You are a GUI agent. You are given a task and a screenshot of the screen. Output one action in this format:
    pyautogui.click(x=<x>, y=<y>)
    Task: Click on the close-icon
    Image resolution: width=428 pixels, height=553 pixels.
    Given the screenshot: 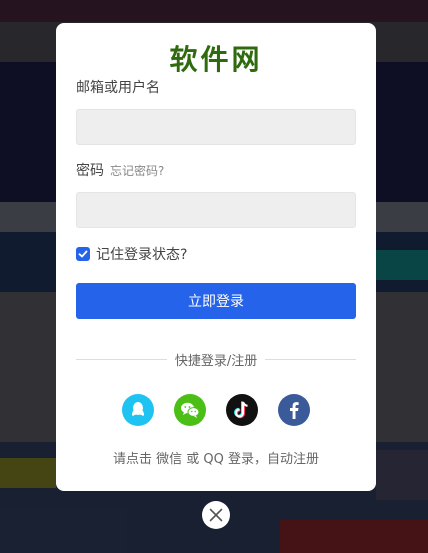 What is the action you would take?
    pyautogui.click(x=216, y=515)
    